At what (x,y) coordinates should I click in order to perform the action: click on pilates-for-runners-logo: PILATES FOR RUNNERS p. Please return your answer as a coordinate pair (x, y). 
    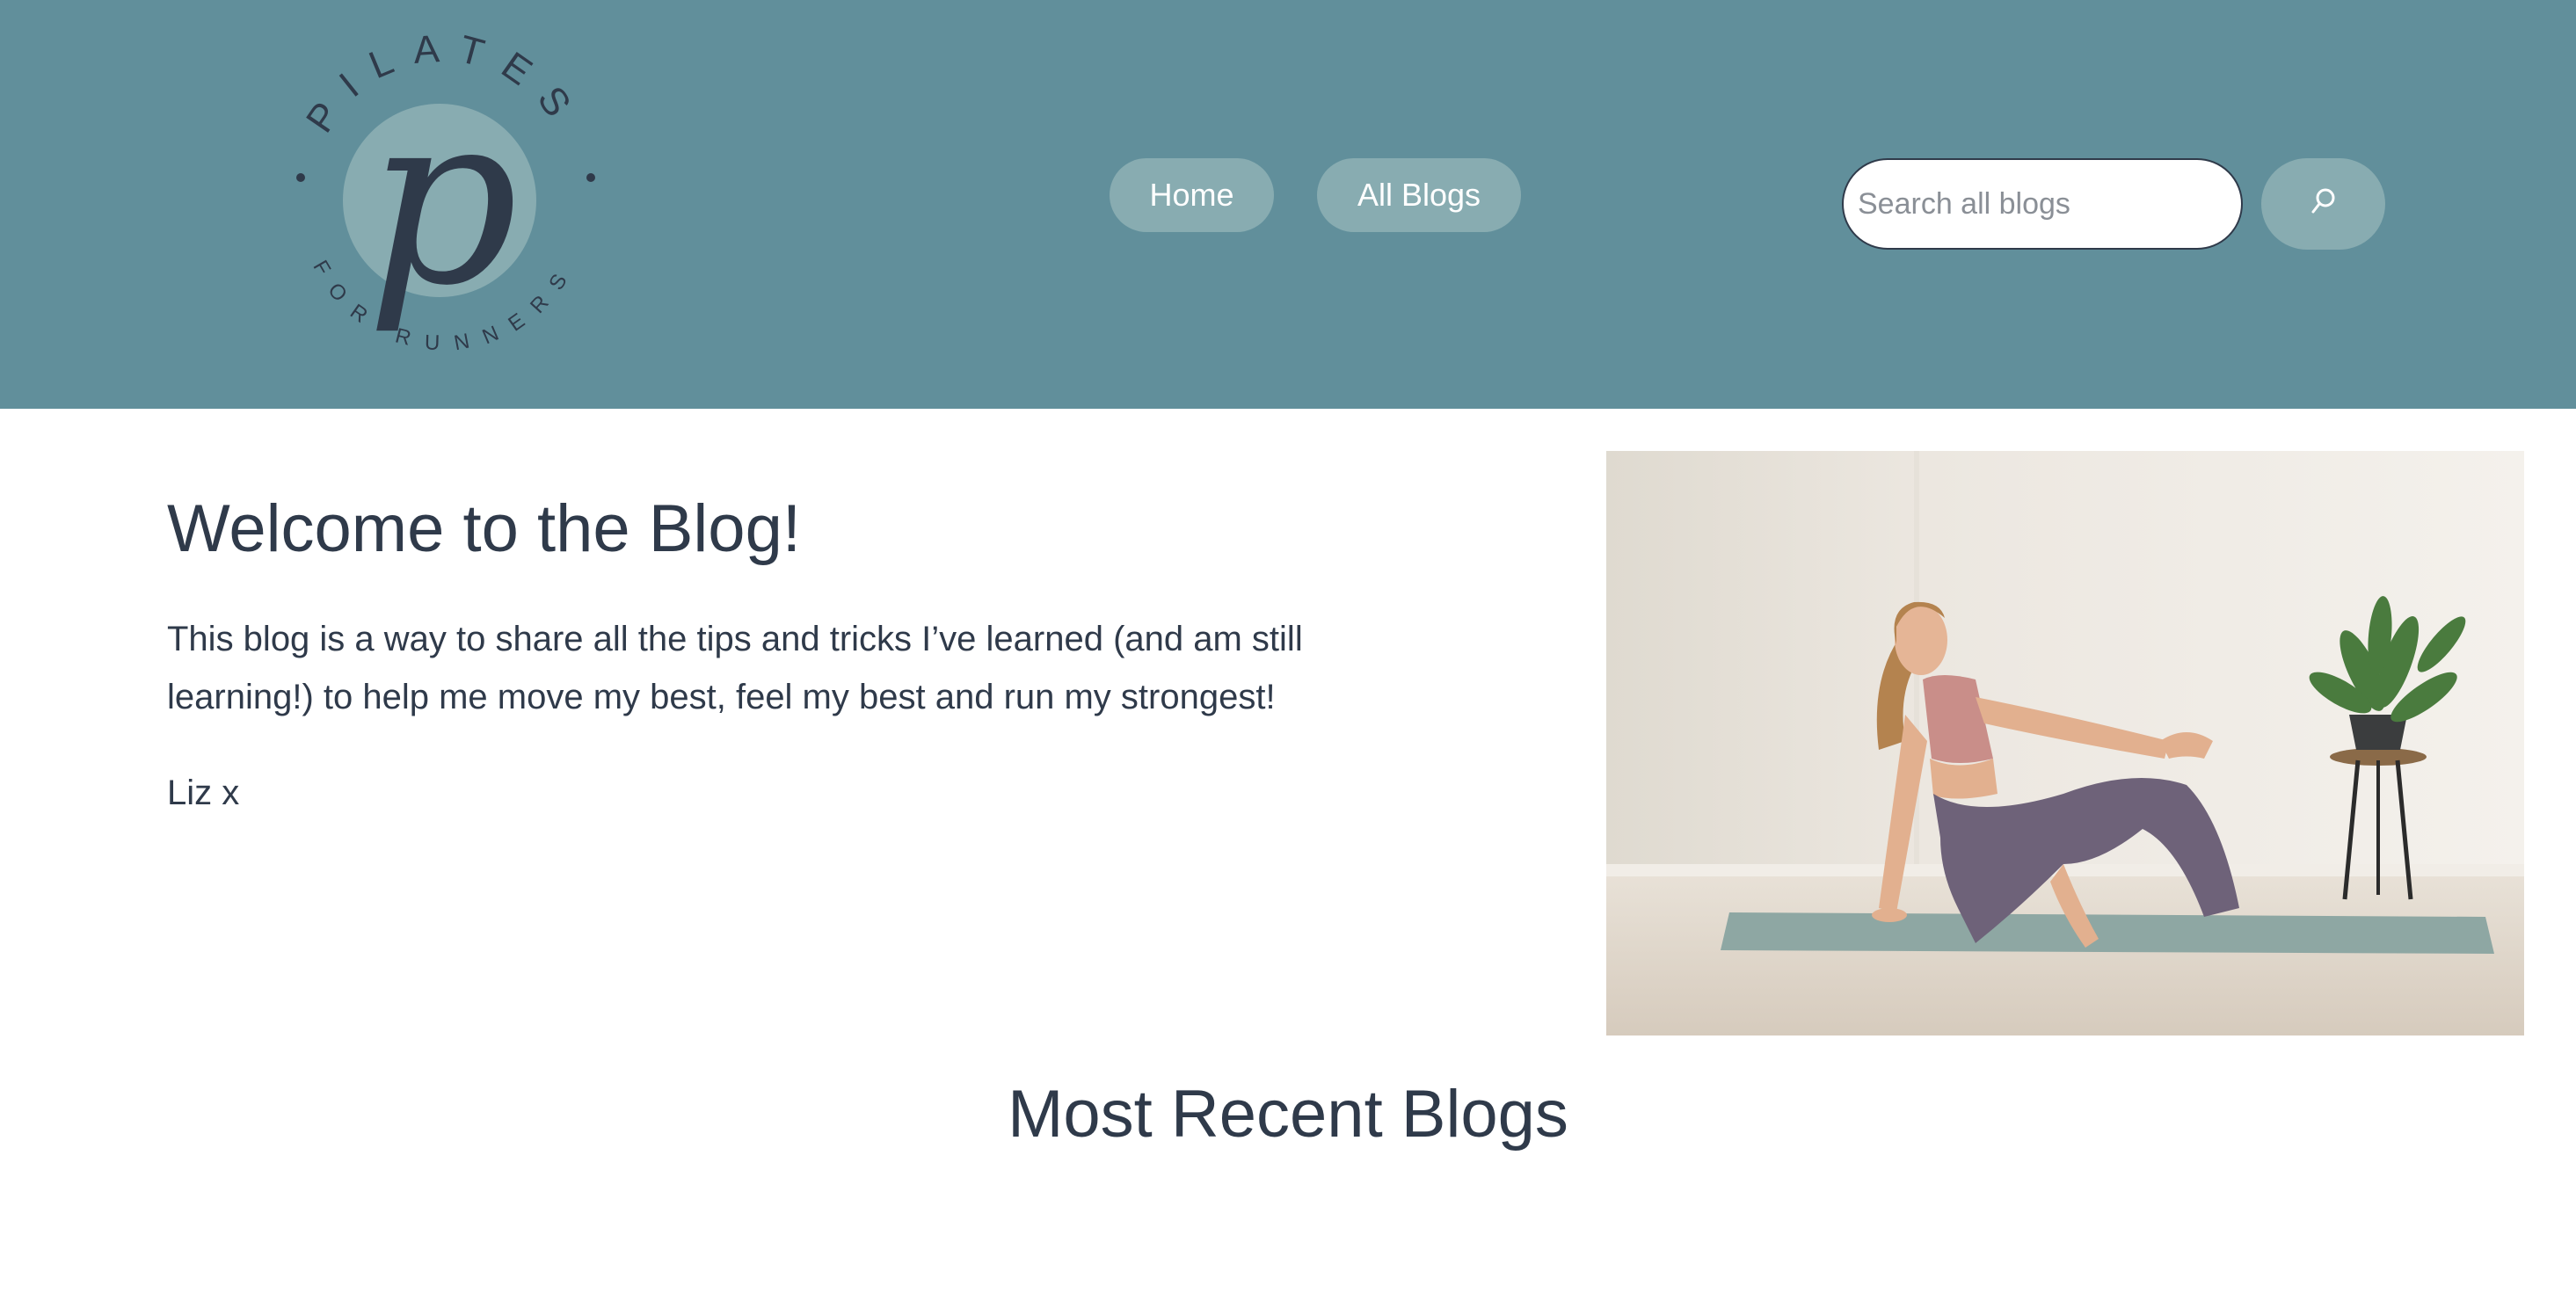
    Looking at the image, I should click on (444, 197).